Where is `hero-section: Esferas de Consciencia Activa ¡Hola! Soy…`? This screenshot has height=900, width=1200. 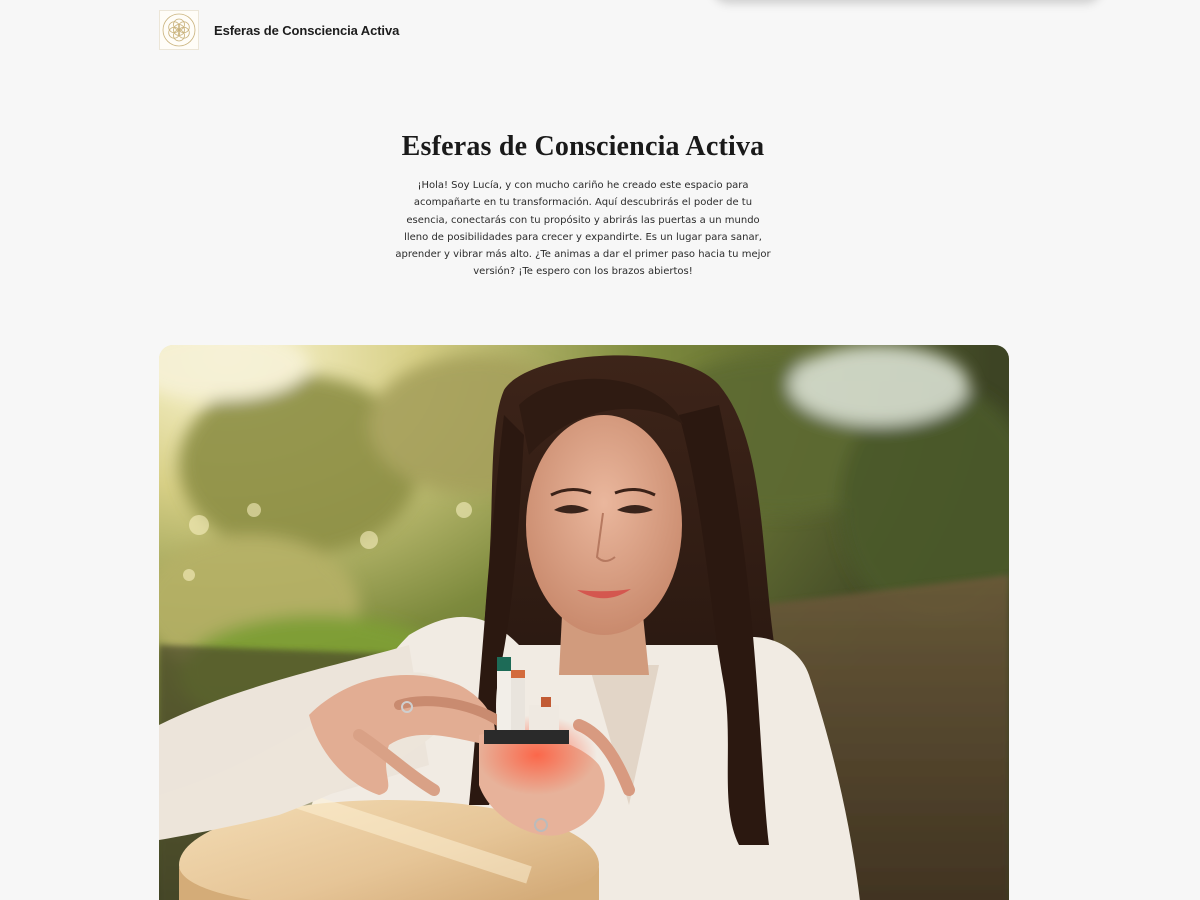
hero-section: Esferas de Consciencia Activa ¡Hola! Soy… is located at coordinates (583, 204).